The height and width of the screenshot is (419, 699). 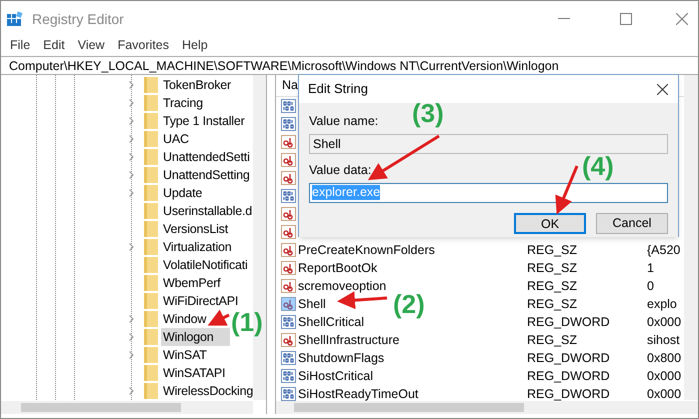 What do you see at coordinates (247, 322) in the screenshot?
I see `step-label: (1)` at bounding box center [247, 322].